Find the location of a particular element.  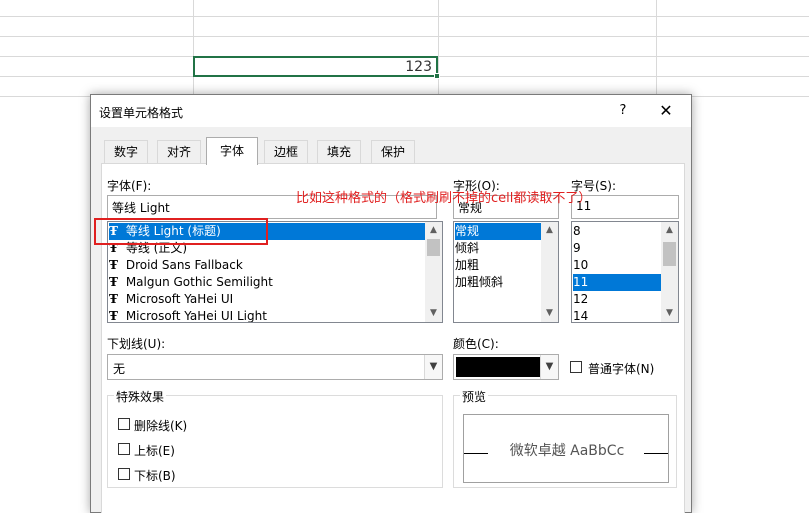

style-list-scrollbar: ▲ ▼ is located at coordinates (549, 272).